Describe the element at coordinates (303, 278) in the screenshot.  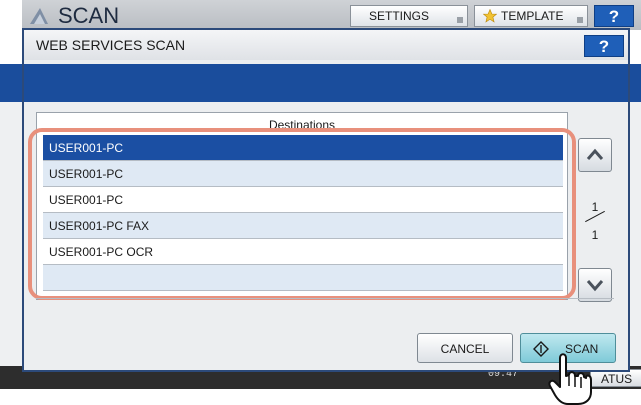
I see `list-item` at that location.